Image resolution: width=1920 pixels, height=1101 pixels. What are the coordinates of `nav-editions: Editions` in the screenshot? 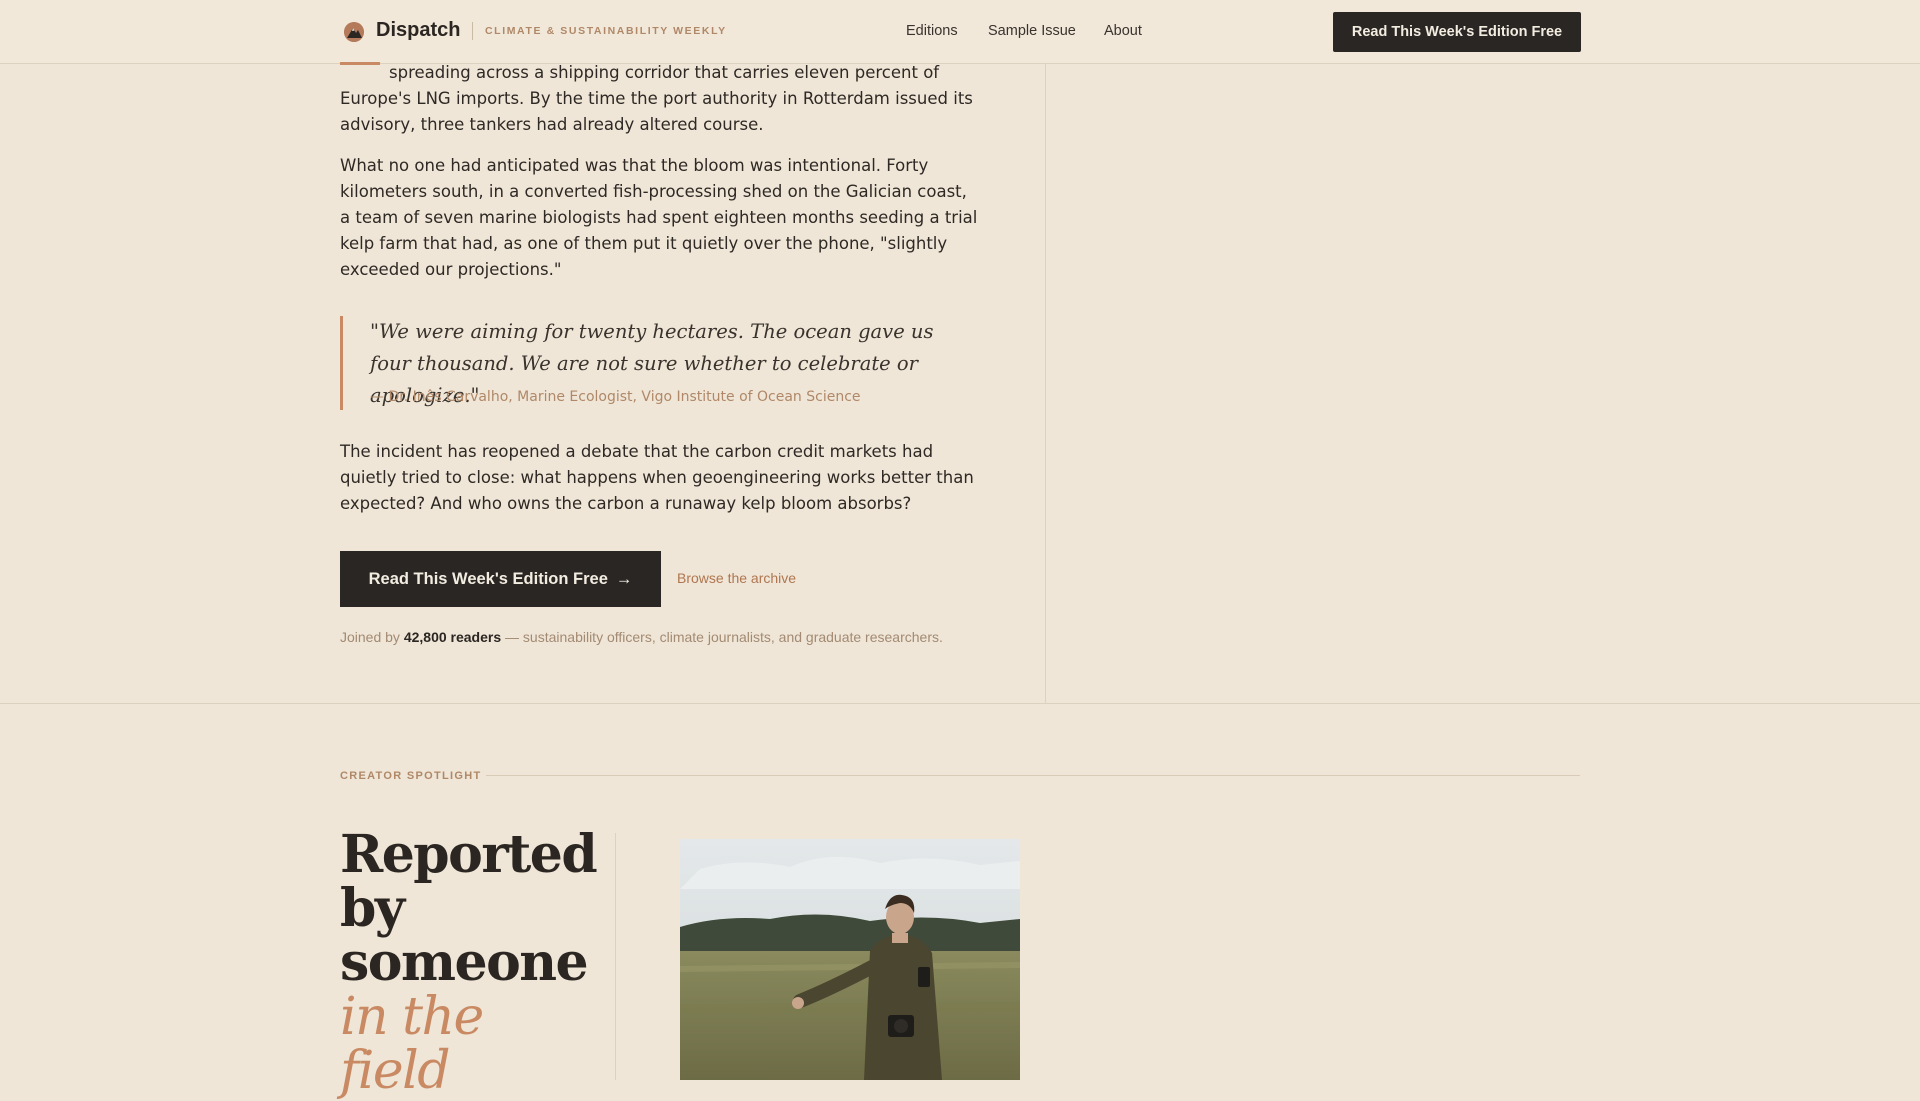 It's located at (932, 31).